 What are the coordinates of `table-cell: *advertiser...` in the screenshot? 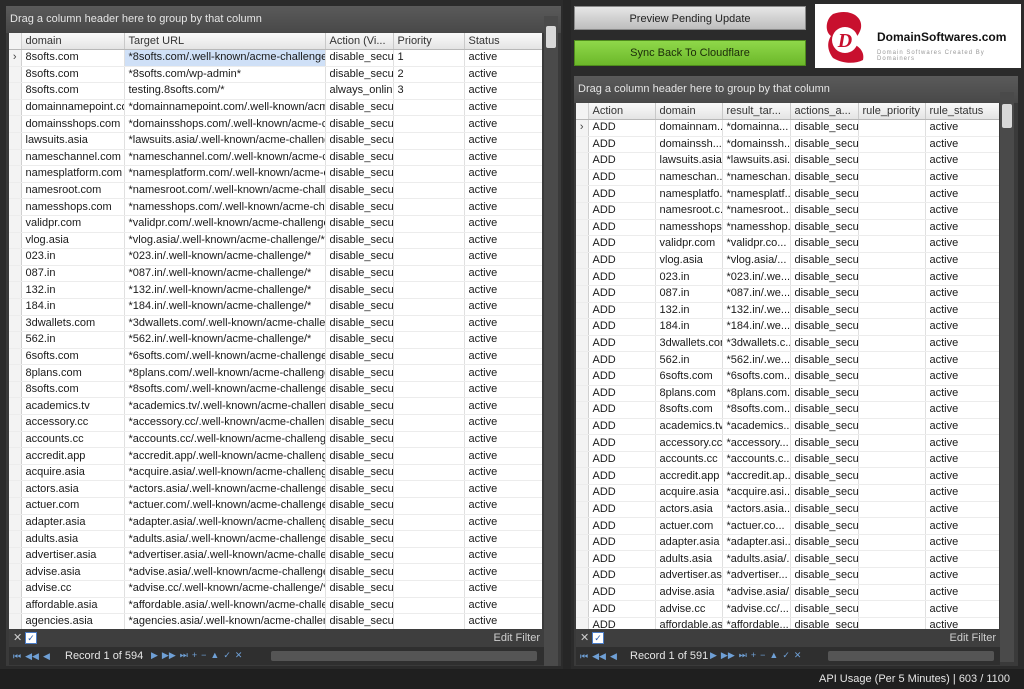 It's located at (756, 576).